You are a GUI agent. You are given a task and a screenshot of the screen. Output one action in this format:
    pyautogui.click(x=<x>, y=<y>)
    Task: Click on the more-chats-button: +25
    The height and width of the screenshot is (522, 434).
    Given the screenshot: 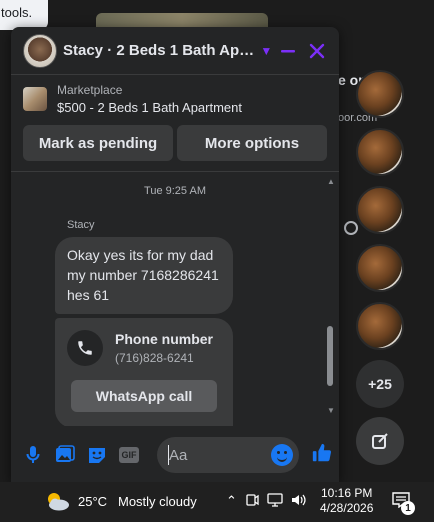 What is the action you would take?
    pyautogui.click(x=380, y=384)
    